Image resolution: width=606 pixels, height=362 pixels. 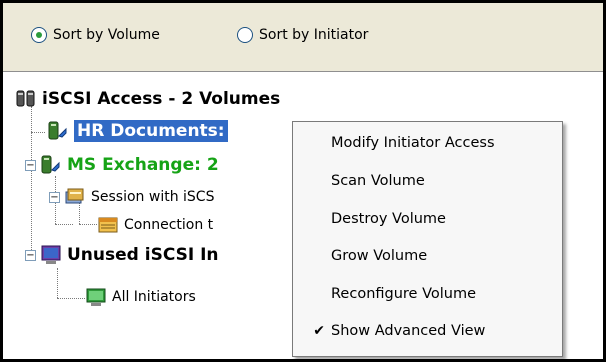 I want to click on menu-item-grow-volume: Grow Volume, so click(x=427, y=256).